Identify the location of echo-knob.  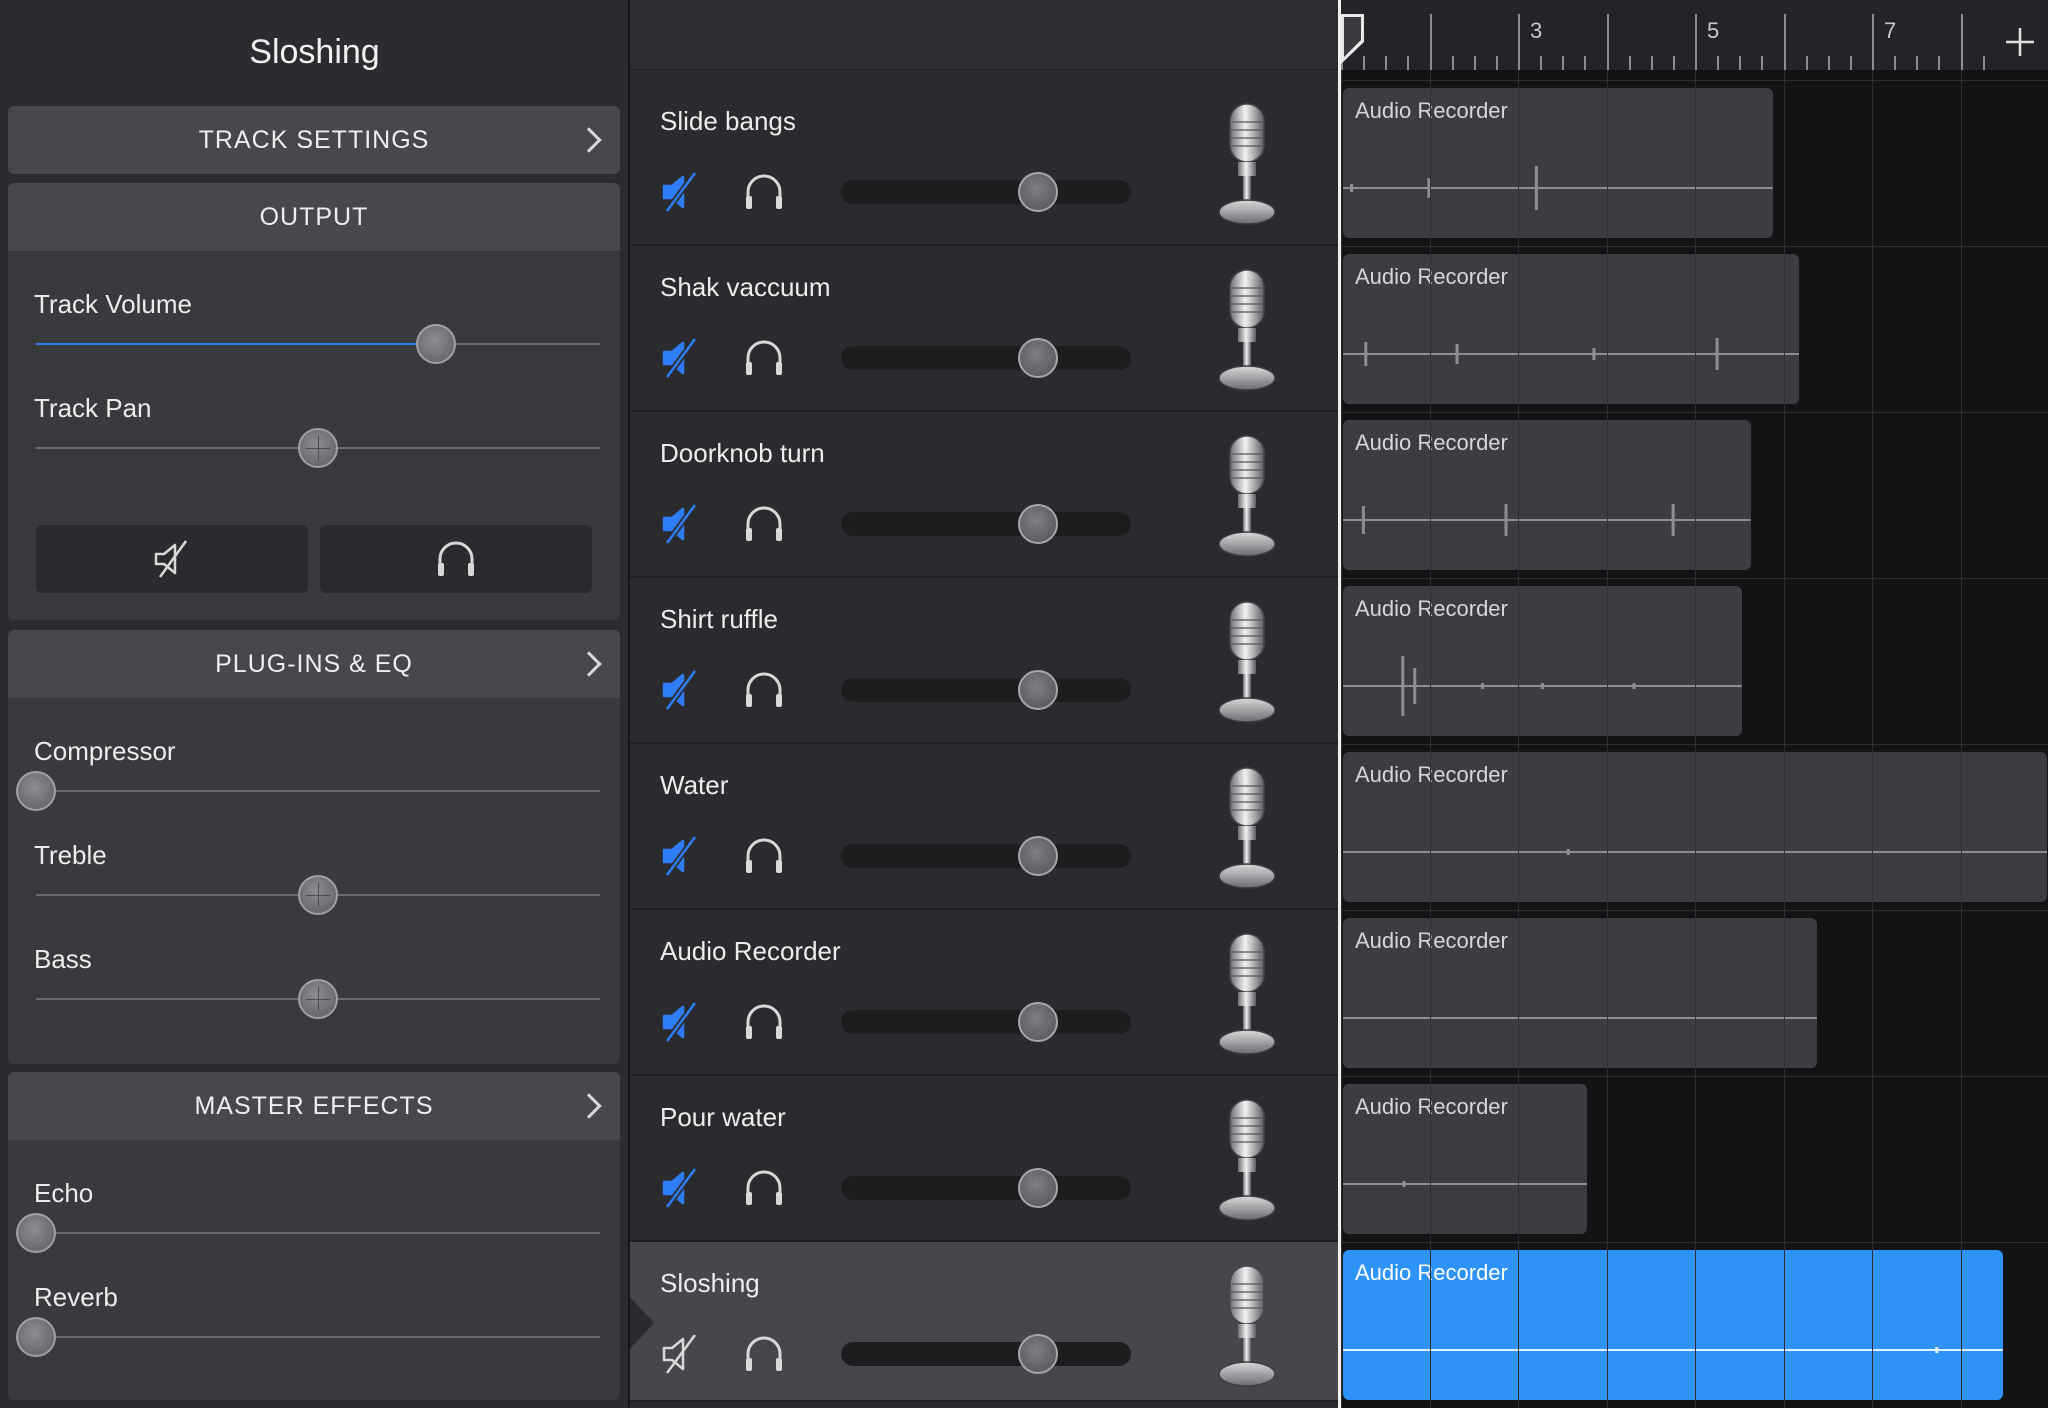
(36, 1233).